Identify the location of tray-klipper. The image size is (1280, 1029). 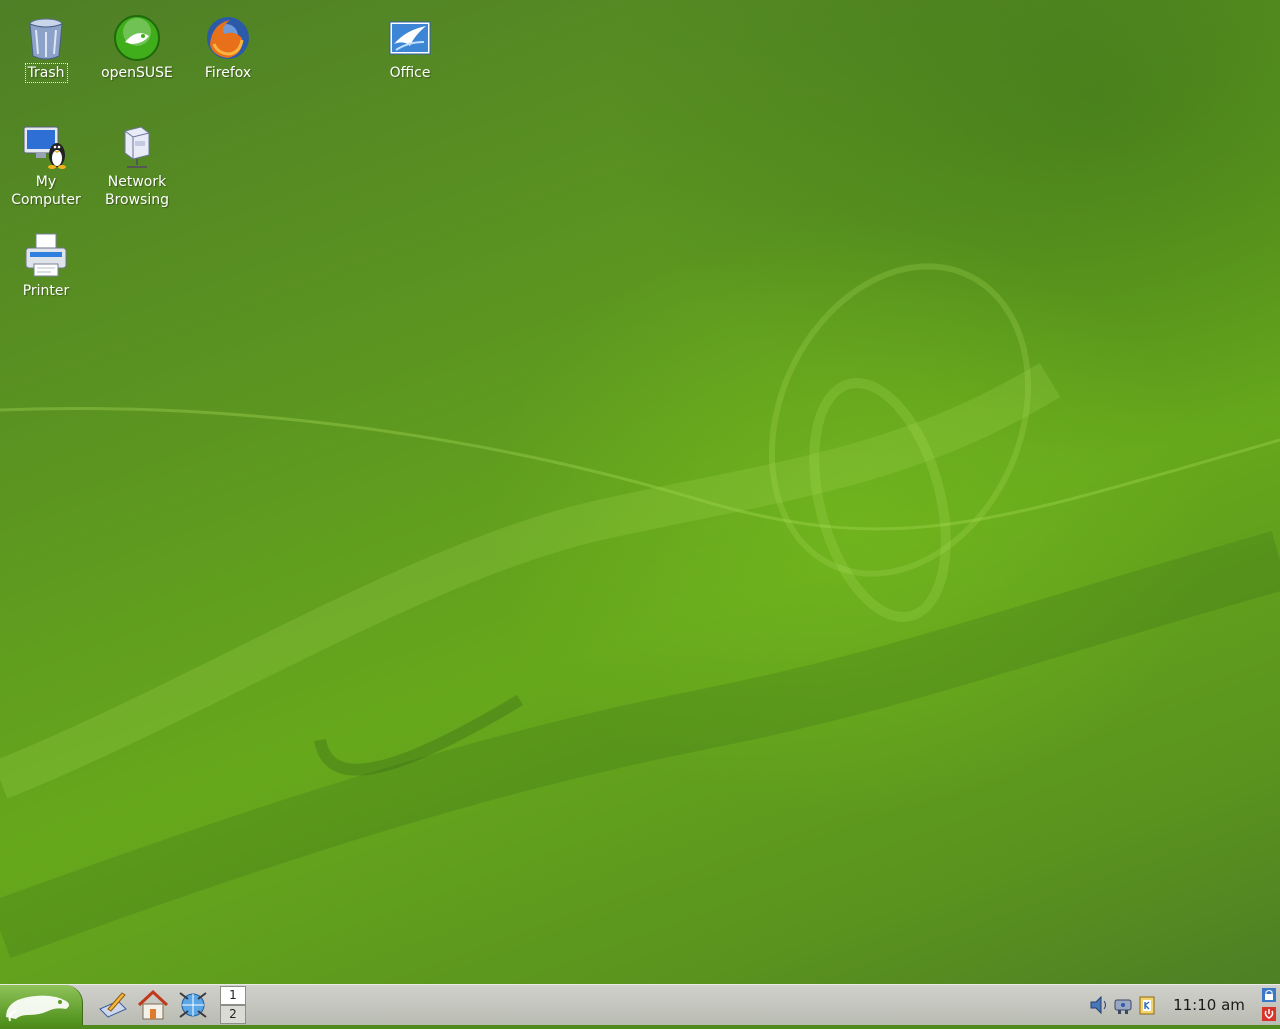
(1147, 1005).